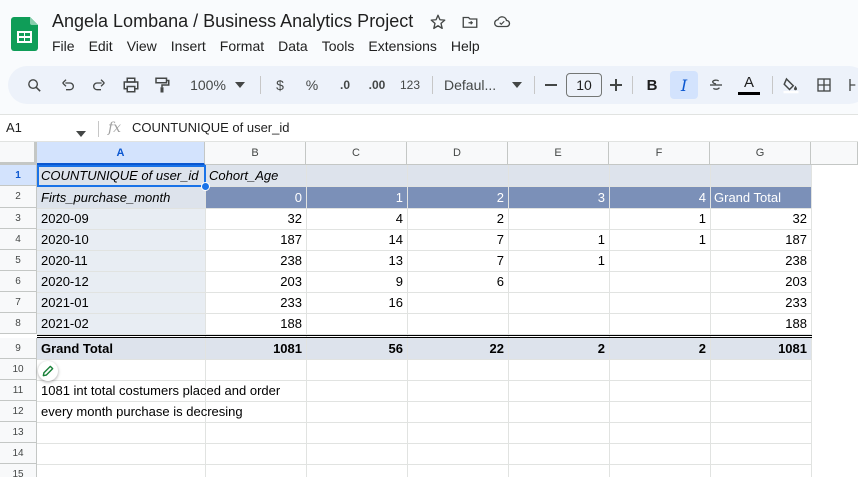  Describe the element at coordinates (18, 369) in the screenshot. I see `row-header-10: 10` at that location.